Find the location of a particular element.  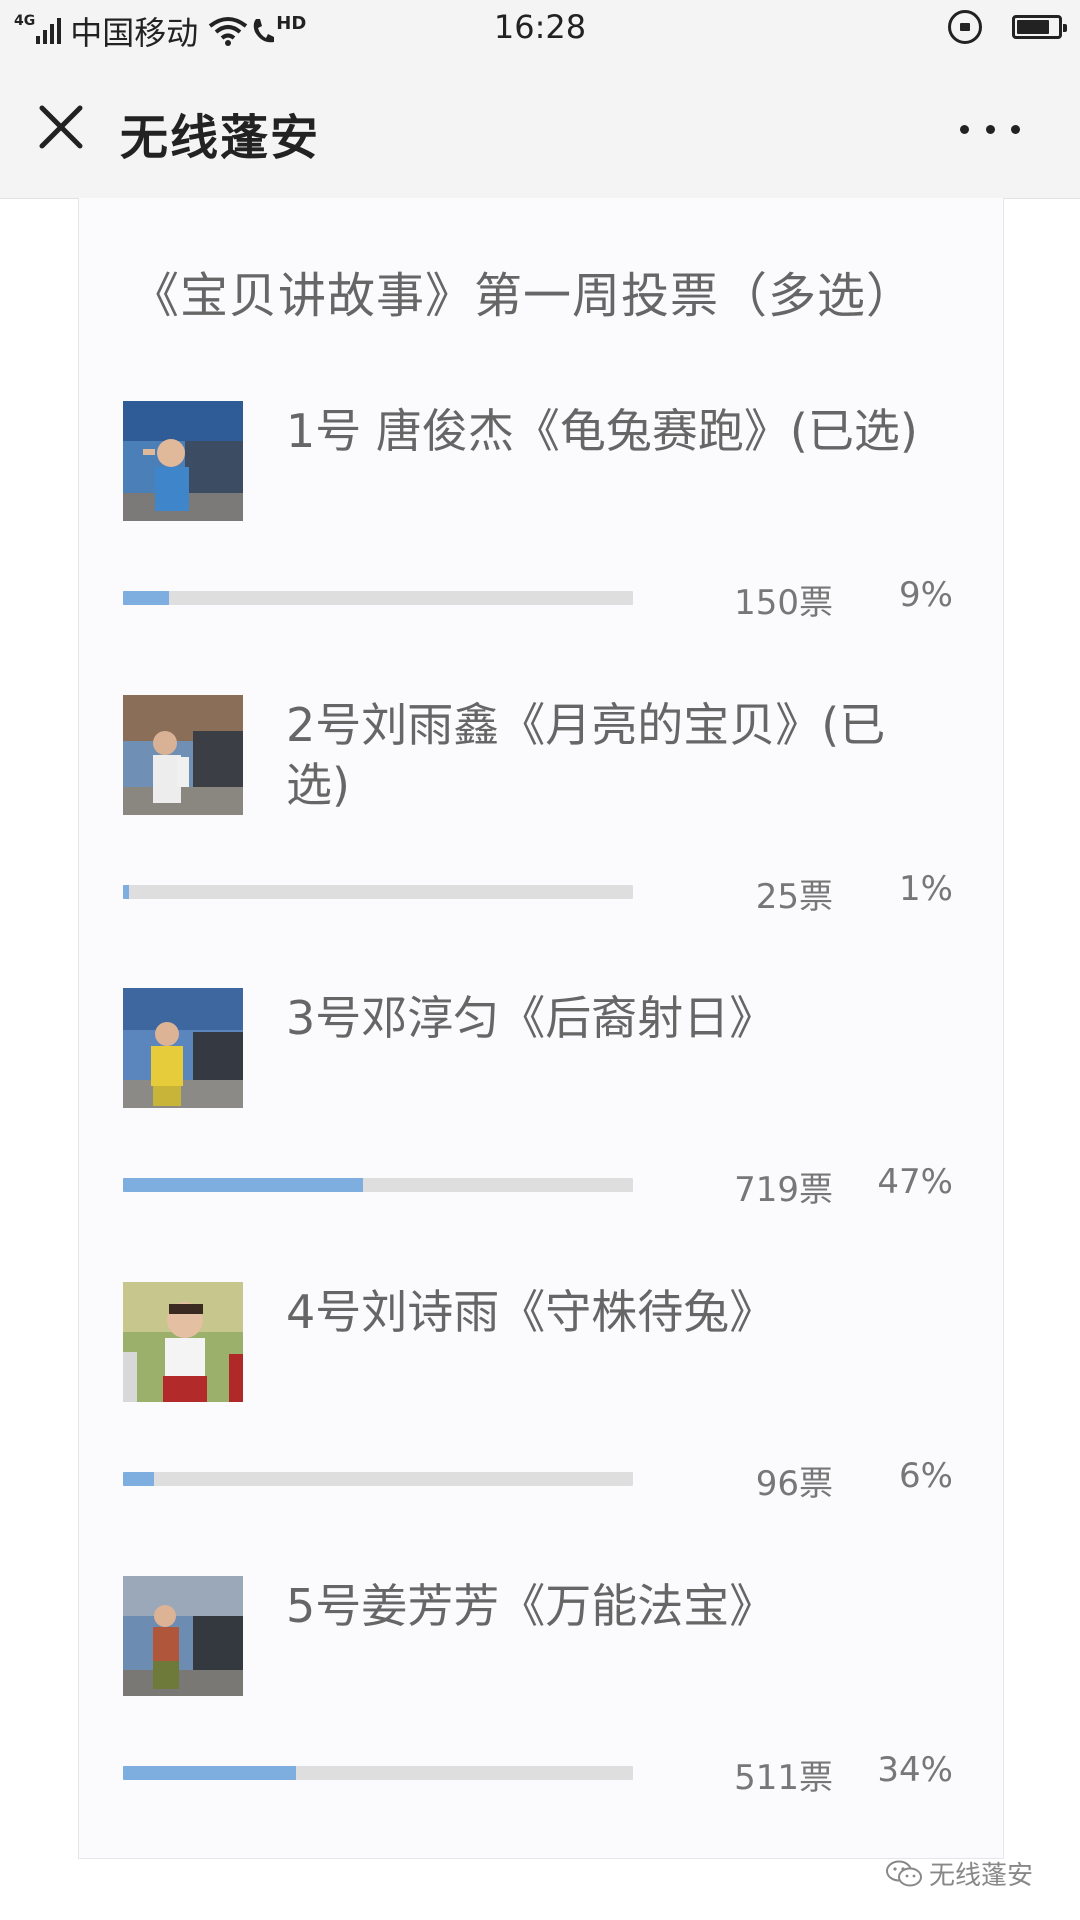

watermark: 无线蓬安 is located at coordinates (959, 1873).